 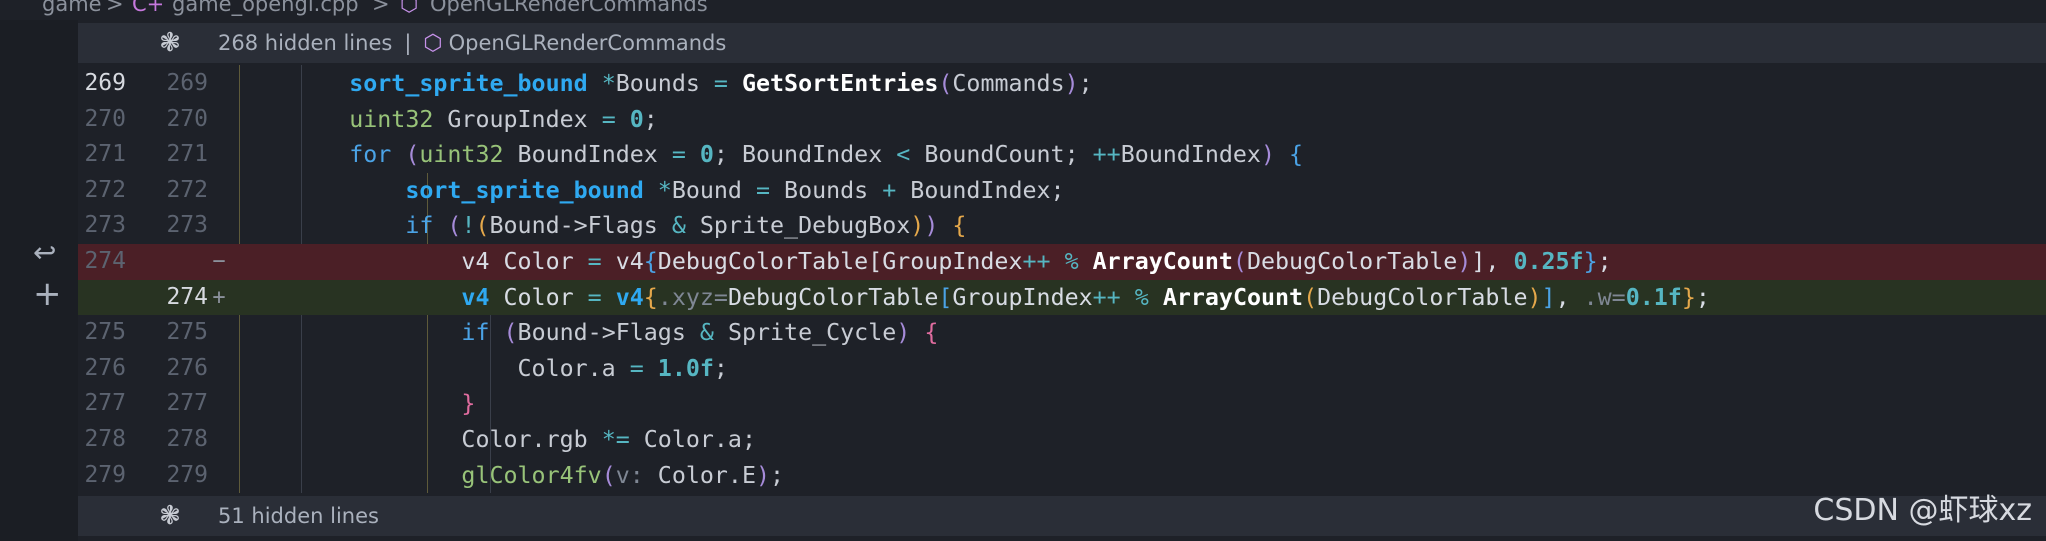 I want to click on new-line-number: 272, so click(x=187, y=189).